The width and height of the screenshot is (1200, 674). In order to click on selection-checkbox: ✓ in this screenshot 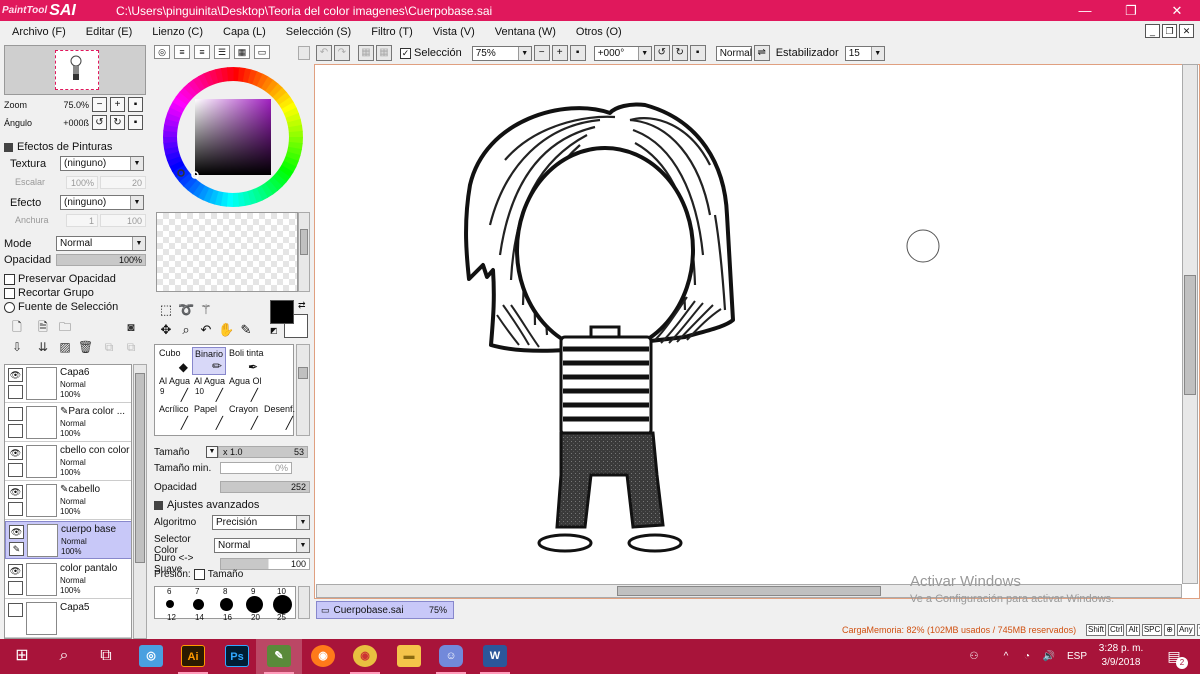, I will do `click(405, 53)`.